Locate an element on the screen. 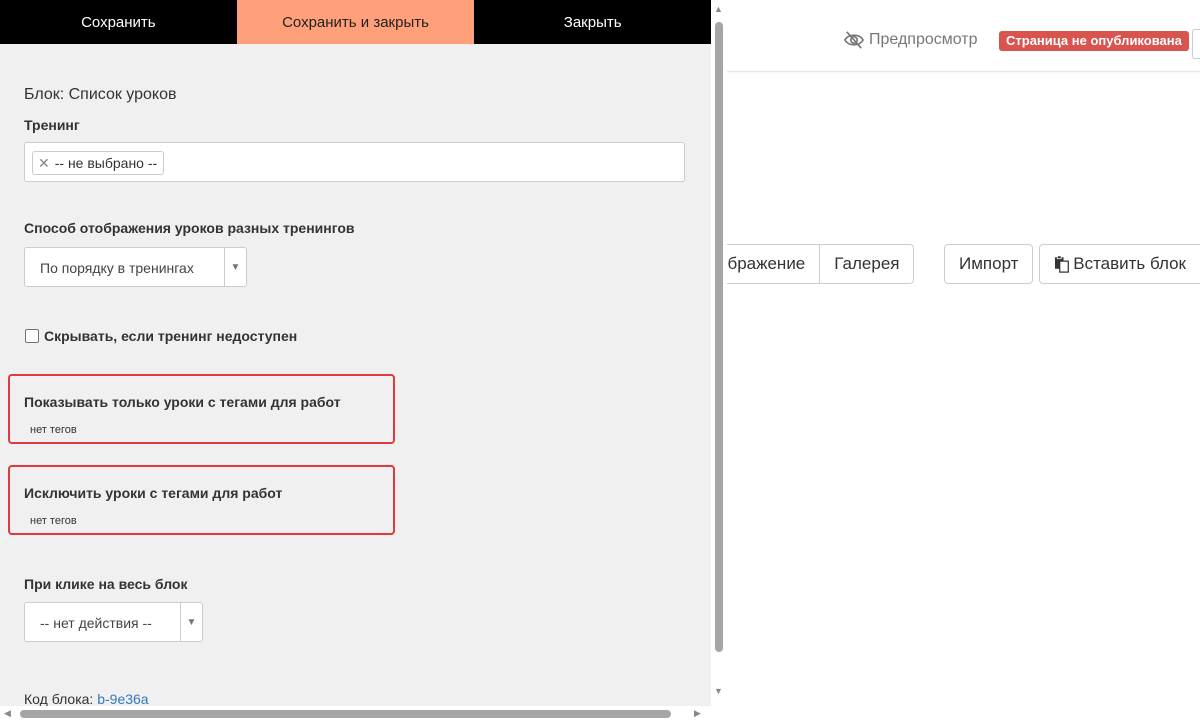 The height and width of the screenshot is (722, 1200). show-tags-value: нет тегов is located at coordinates (53, 430).